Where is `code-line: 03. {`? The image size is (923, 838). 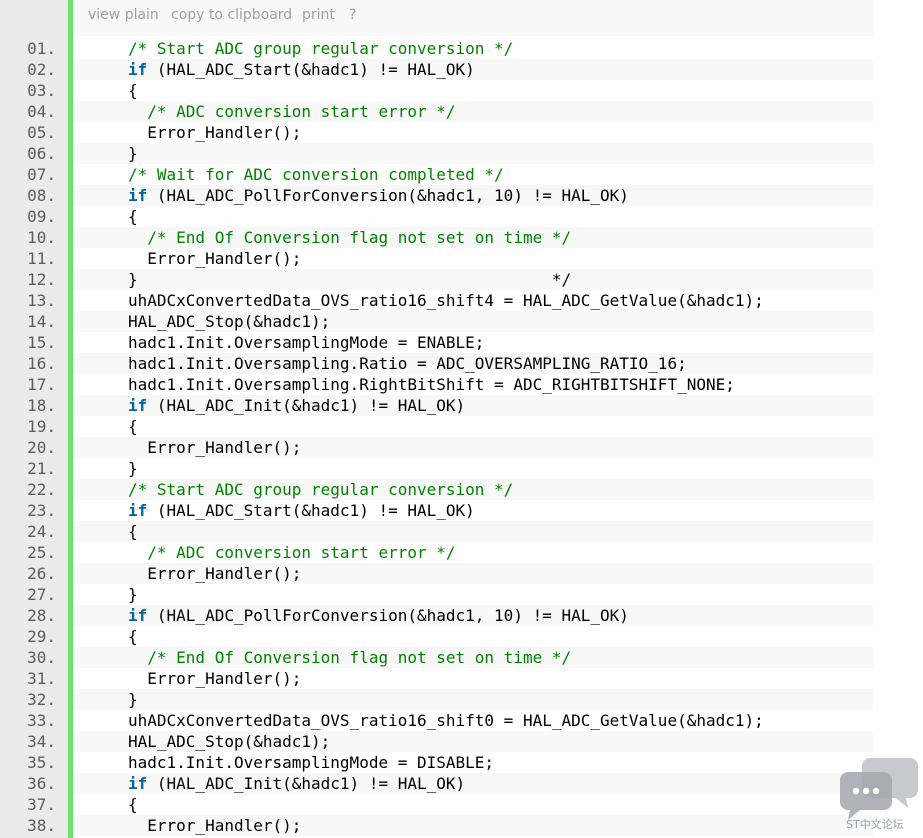 code-line: 03. { is located at coordinates (461, 90).